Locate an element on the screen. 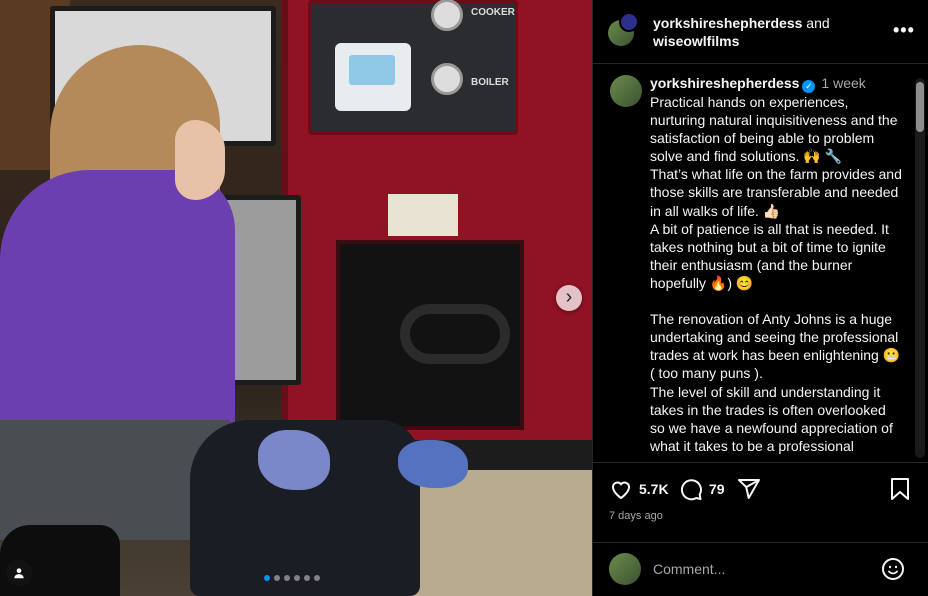 Image resolution: width=928 pixels, height=596 pixels. comment-button: 79 is located at coordinates (702, 489).